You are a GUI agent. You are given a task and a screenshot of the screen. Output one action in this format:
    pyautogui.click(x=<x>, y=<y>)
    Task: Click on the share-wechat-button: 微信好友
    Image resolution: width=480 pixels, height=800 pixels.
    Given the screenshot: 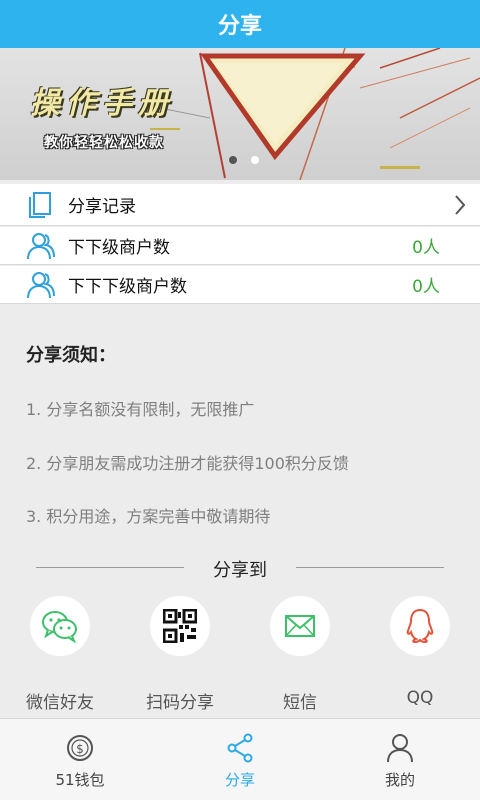 What is the action you would take?
    pyautogui.click(x=60, y=656)
    